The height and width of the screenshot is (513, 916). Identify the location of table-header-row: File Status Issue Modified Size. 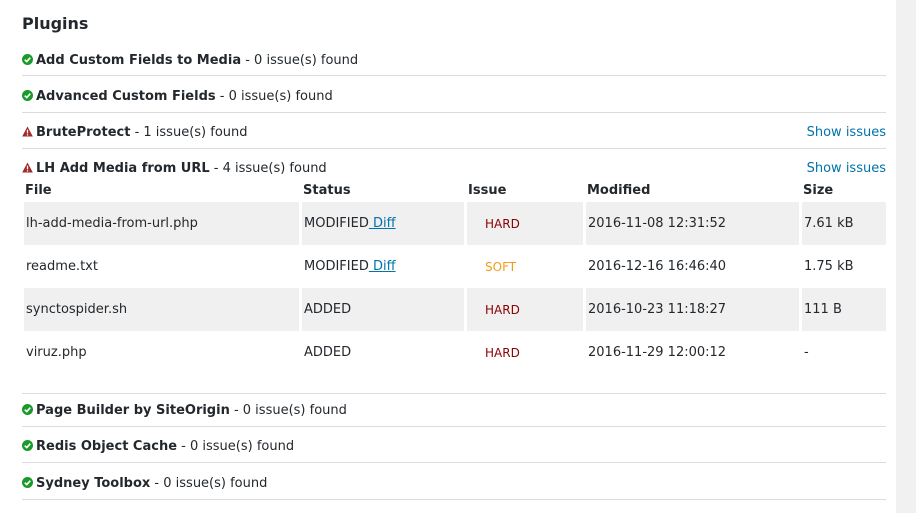
(455, 190).